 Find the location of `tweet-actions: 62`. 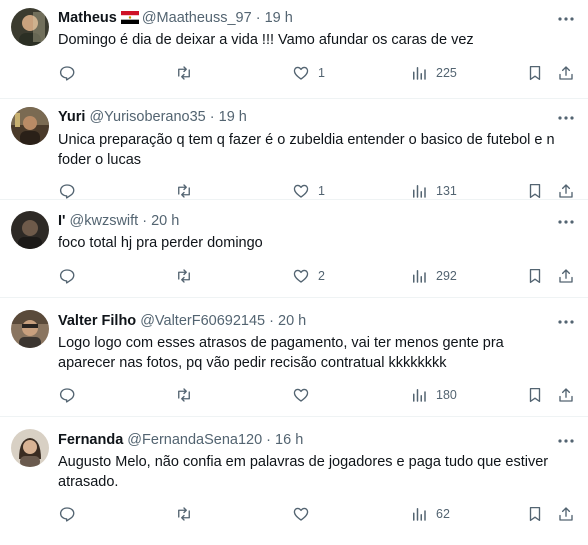

tweet-actions: 62 is located at coordinates (294, 514).